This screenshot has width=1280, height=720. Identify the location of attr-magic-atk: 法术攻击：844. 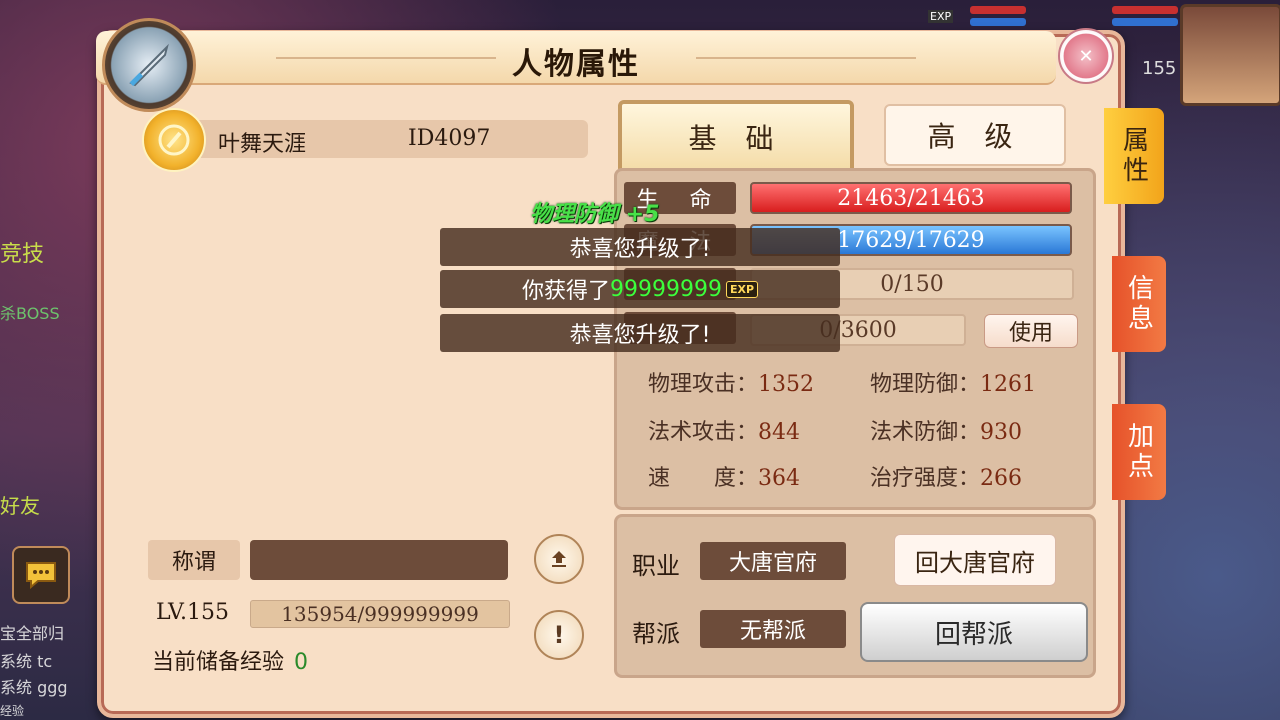
(724, 432).